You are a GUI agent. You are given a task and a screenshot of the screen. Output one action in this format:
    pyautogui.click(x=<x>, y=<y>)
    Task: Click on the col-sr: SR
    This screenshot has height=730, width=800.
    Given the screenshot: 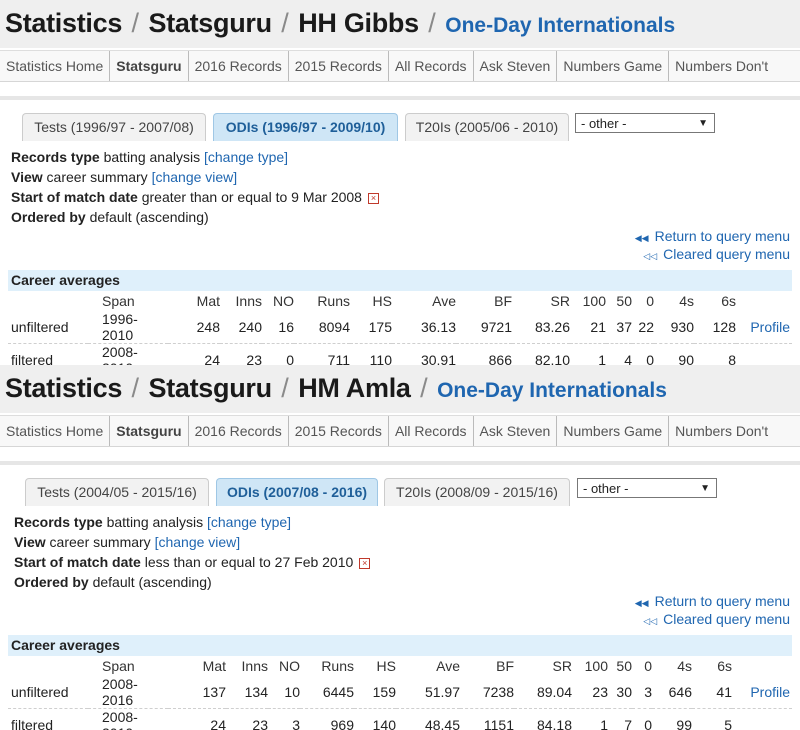 What is the action you would take?
    pyautogui.click(x=560, y=301)
    